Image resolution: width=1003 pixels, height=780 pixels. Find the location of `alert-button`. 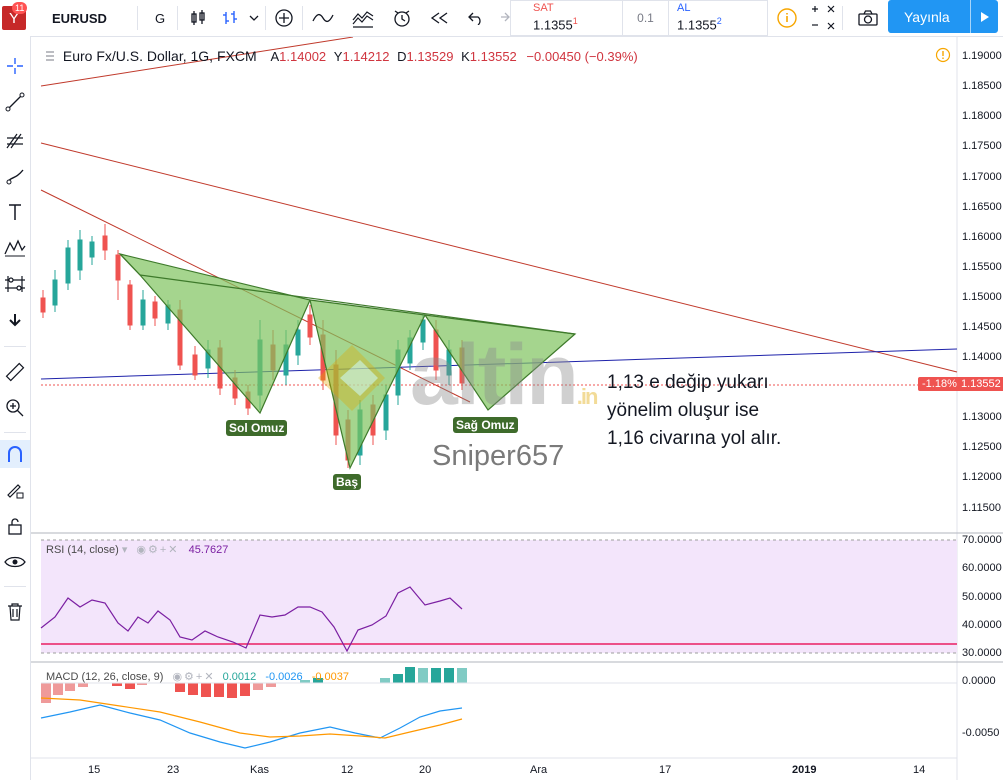

alert-button is located at coordinates (402, 18).